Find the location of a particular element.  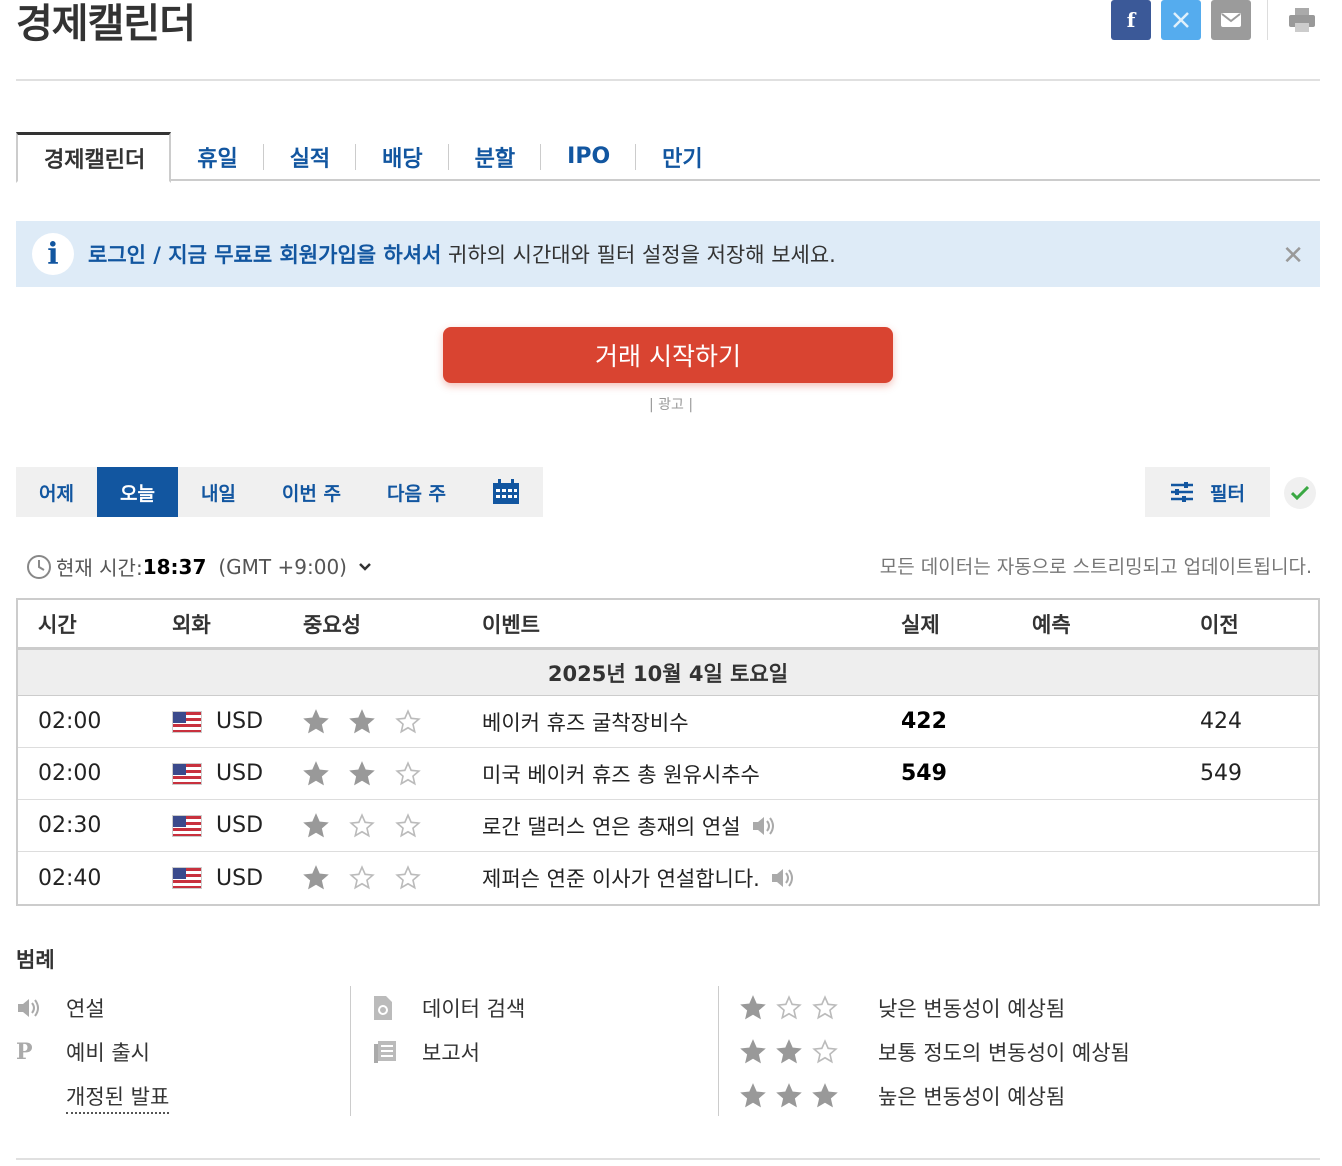

event-name: 베이커 휴즈 굴착장비수 is located at coordinates (585, 721).